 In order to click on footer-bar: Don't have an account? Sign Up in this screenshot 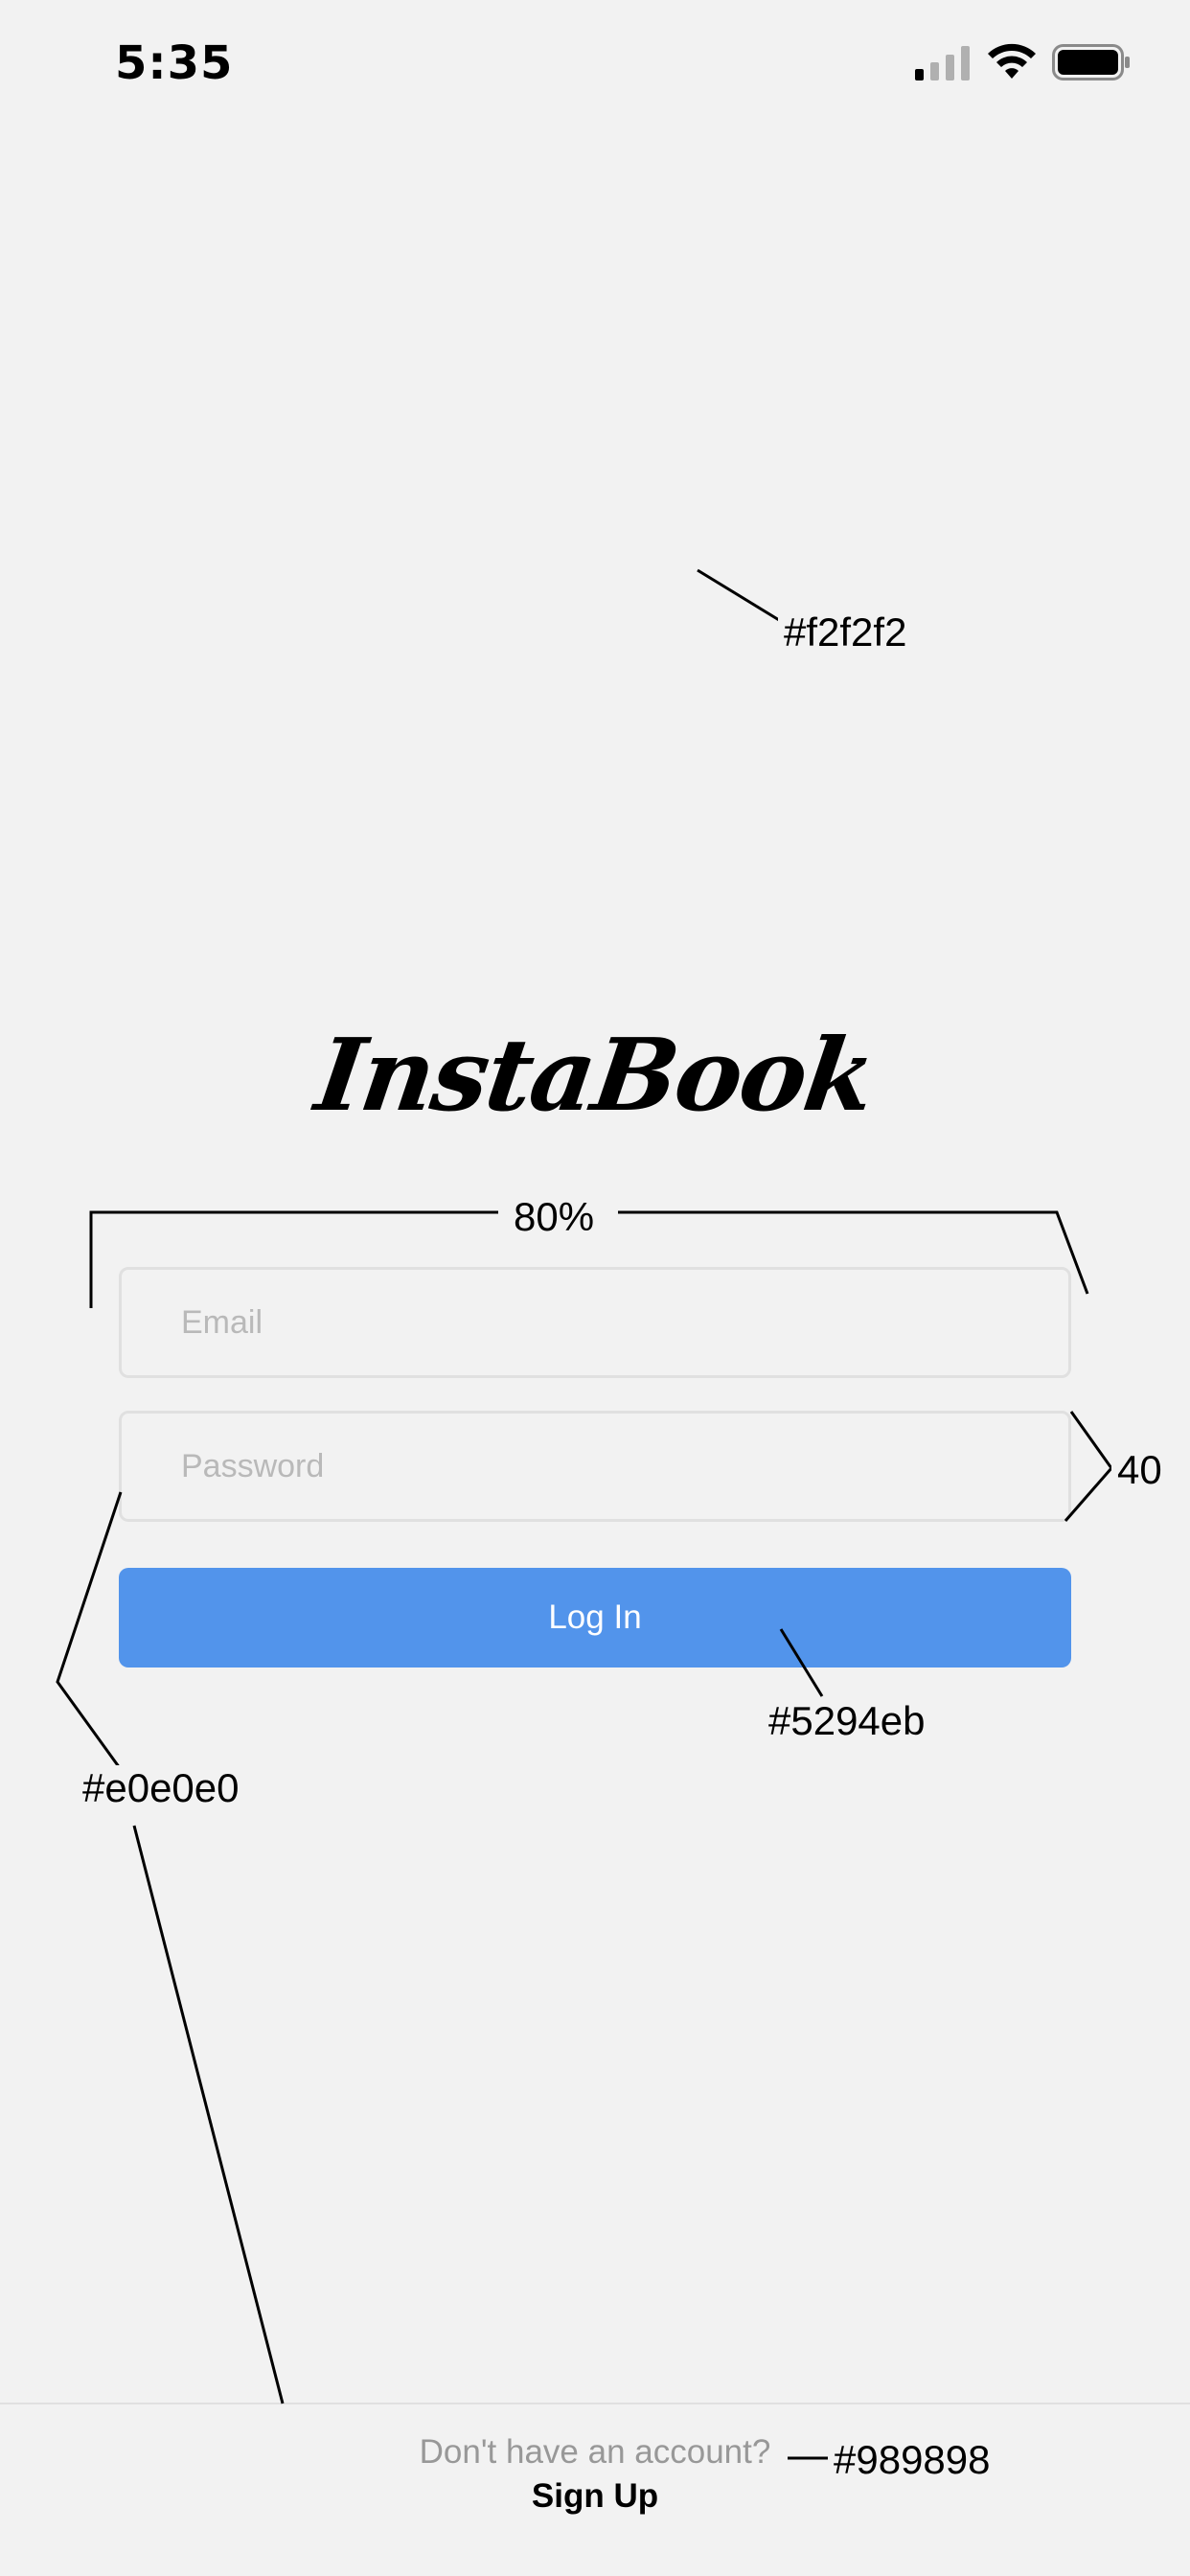, I will do `click(595, 2489)`.